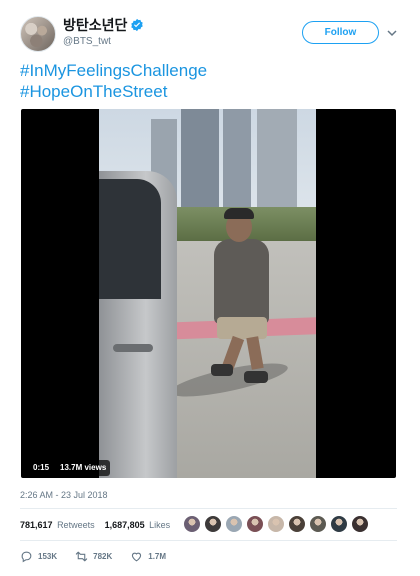 The image size is (420, 576). Describe the element at coordinates (38, 34) in the screenshot. I see `avatar` at that location.